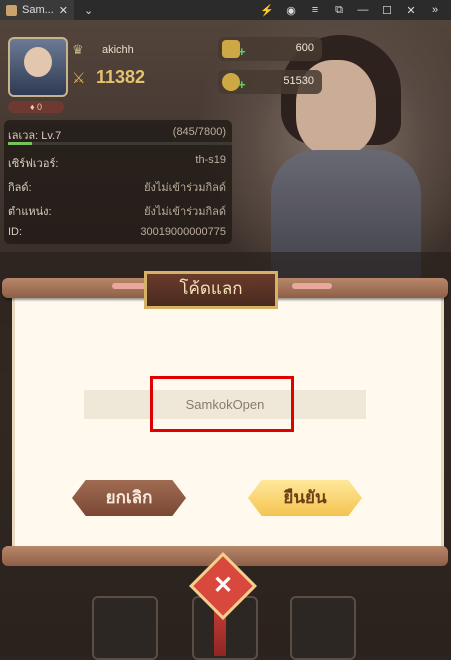 The width and height of the screenshot is (451, 660). What do you see at coordinates (211, 290) in the screenshot?
I see `dialog-title: โค้ดแลก` at bounding box center [211, 290].